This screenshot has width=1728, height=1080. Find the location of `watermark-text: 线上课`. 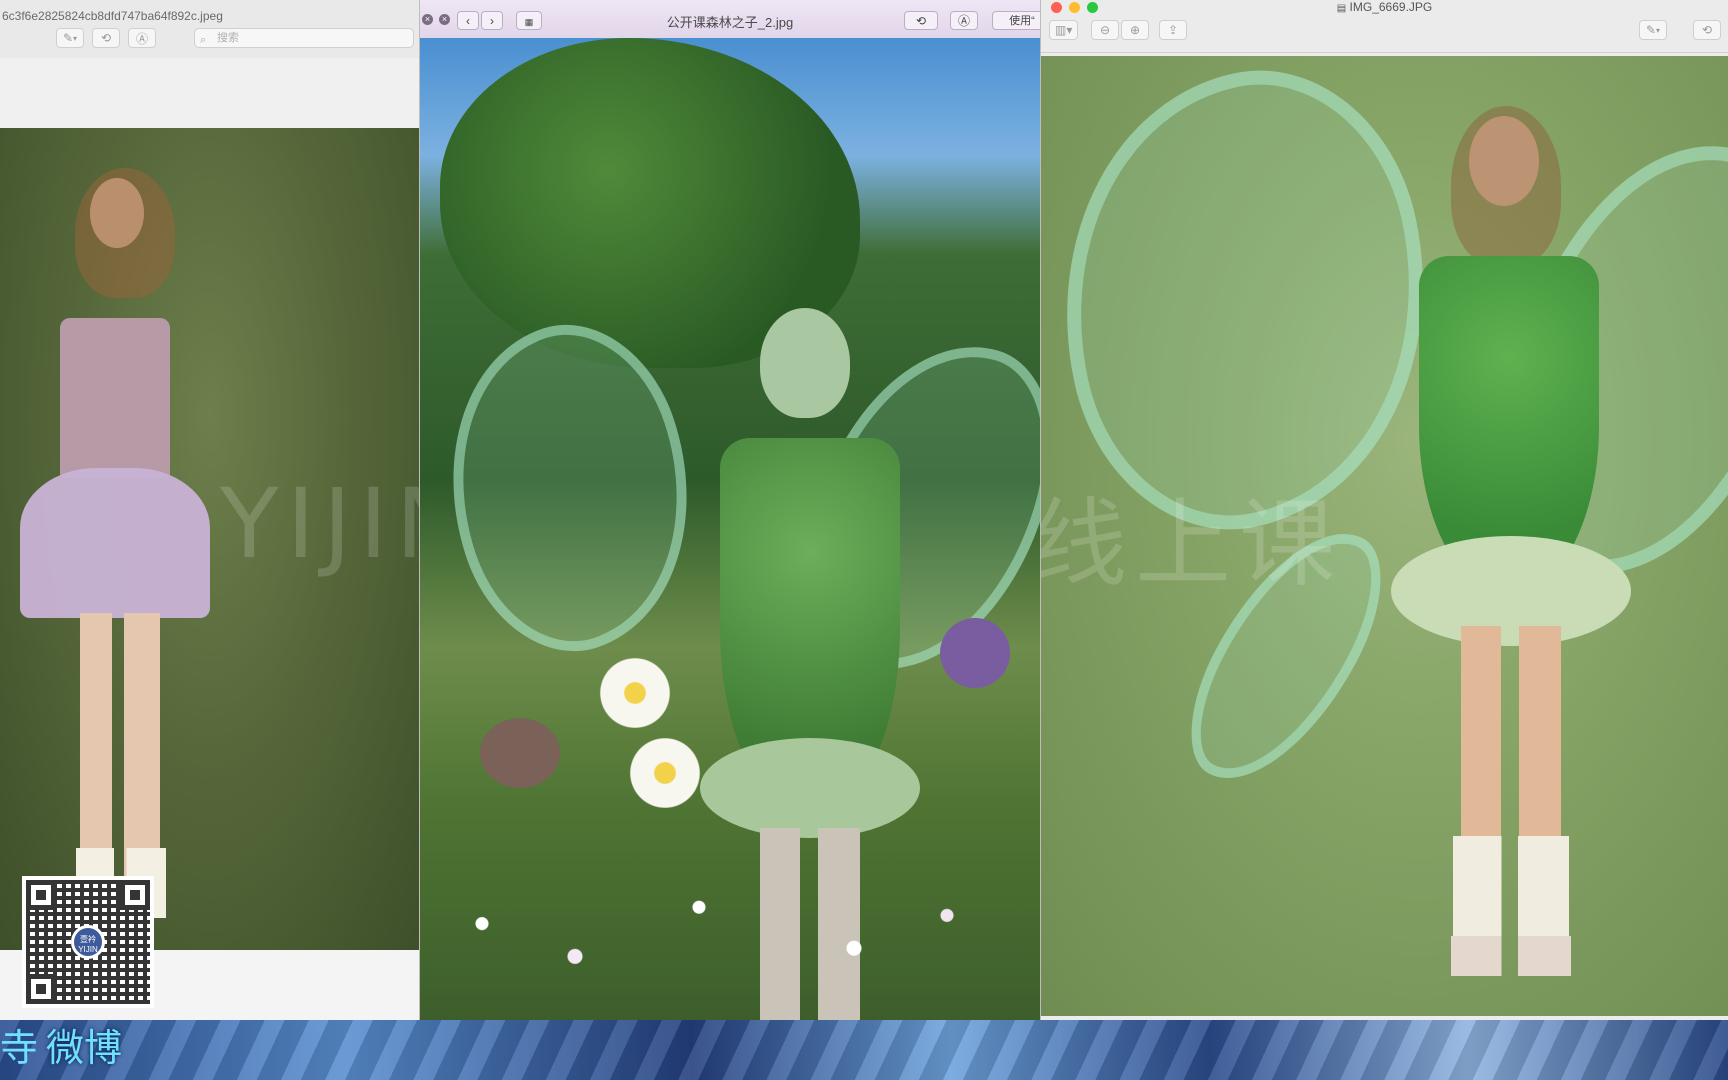

watermark-text: 线上课 is located at coordinates (1191, 544).